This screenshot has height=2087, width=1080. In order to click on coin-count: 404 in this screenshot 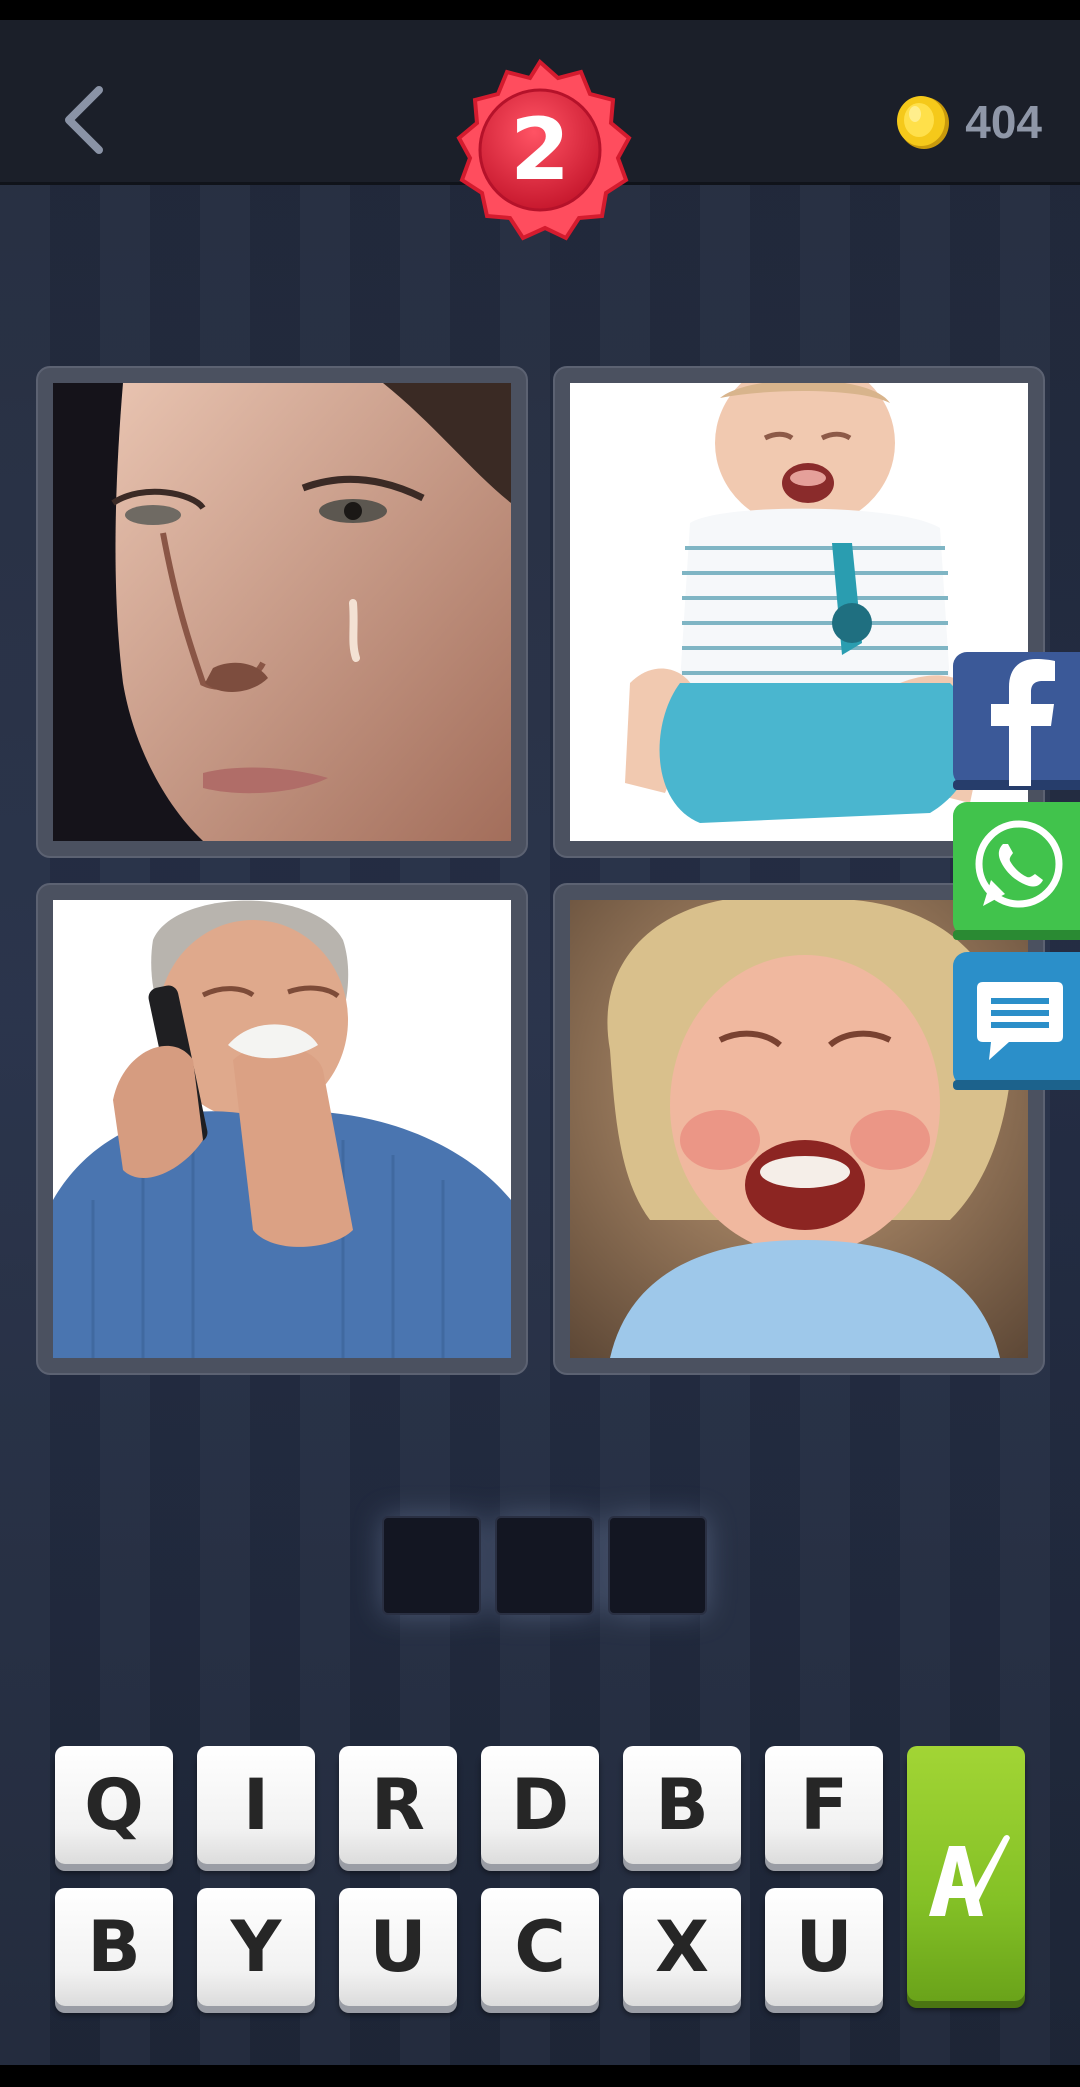, I will do `click(1003, 122)`.